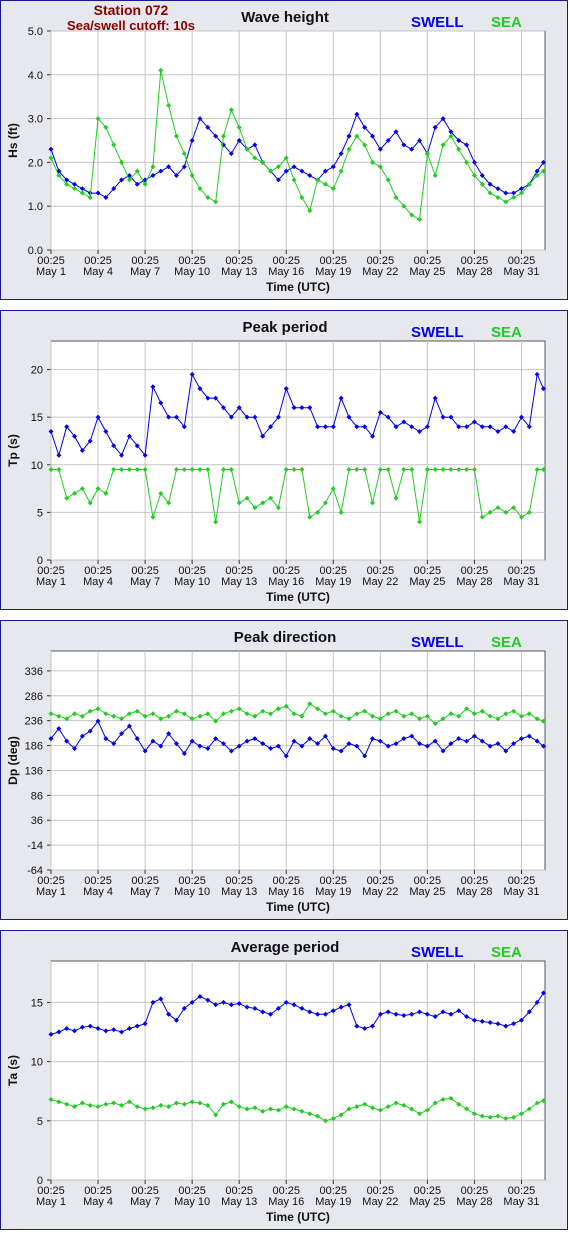  I want to click on y-tick-label: 3.0, so click(35, 120).